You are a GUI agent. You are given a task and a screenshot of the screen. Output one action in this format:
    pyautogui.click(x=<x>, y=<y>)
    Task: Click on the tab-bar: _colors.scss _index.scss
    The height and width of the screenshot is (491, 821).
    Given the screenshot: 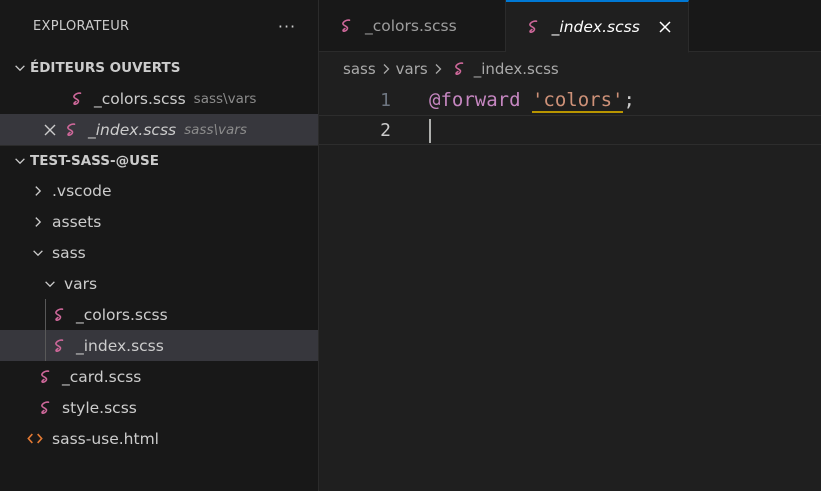 What is the action you would take?
    pyautogui.click(x=570, y=26)
    